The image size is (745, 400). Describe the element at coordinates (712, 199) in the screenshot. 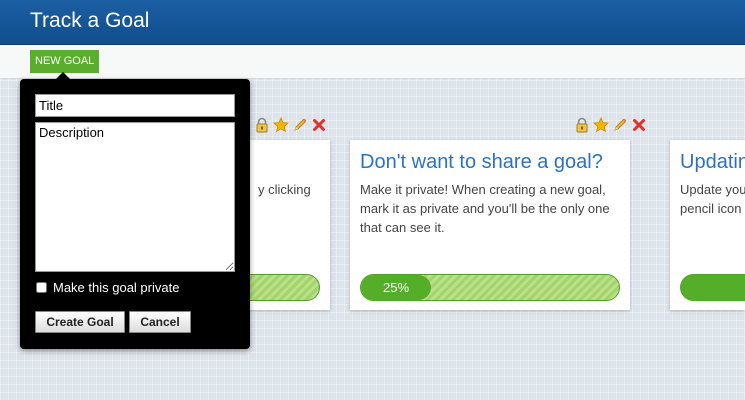

I see `card-description: Update you pencil icon` at that location.